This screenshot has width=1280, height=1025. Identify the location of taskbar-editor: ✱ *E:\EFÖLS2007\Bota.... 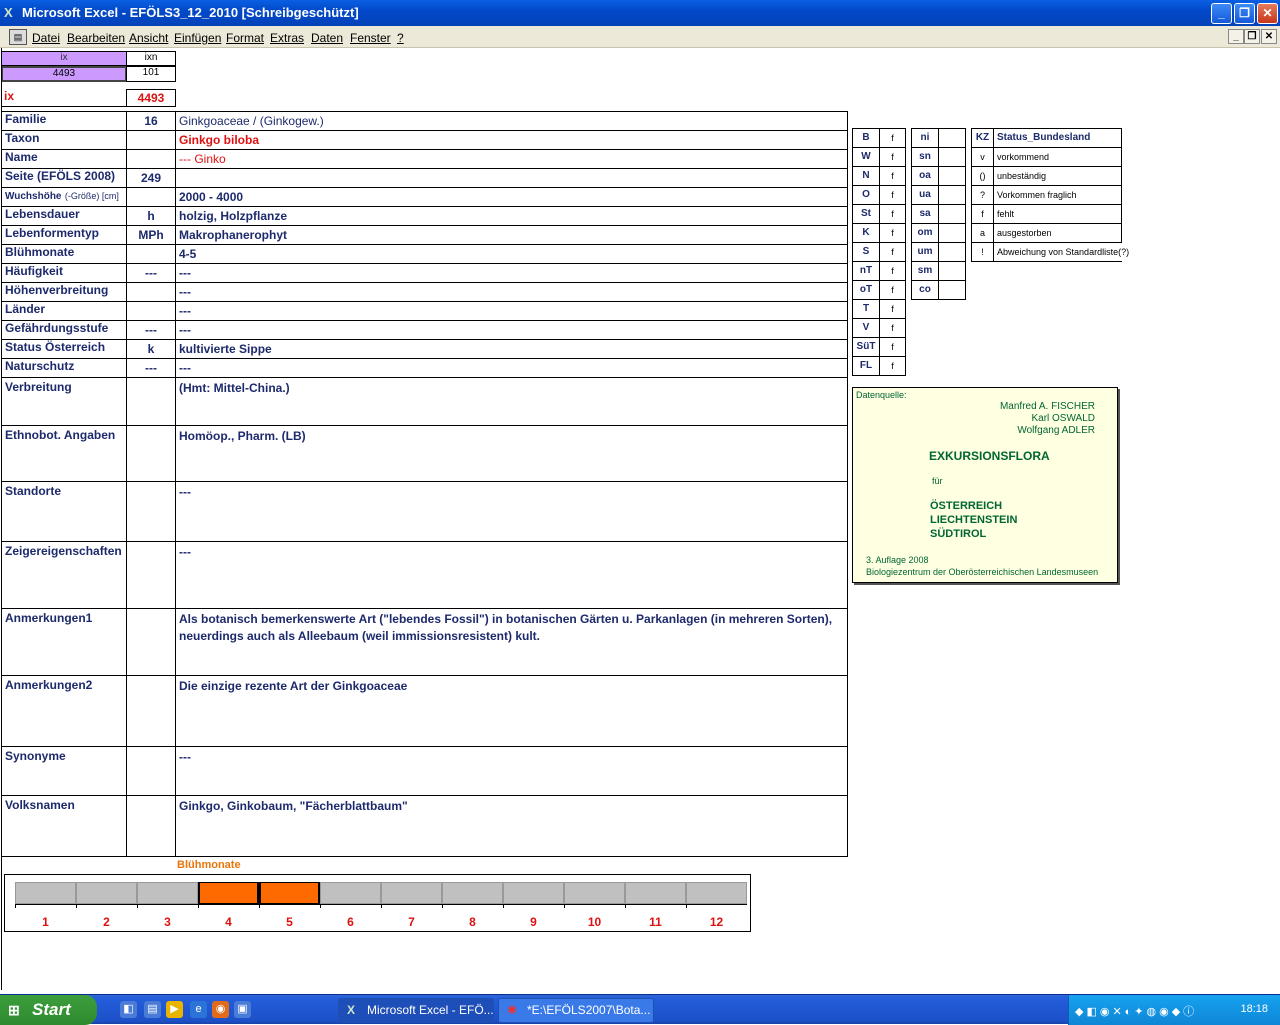
(576, 1010).